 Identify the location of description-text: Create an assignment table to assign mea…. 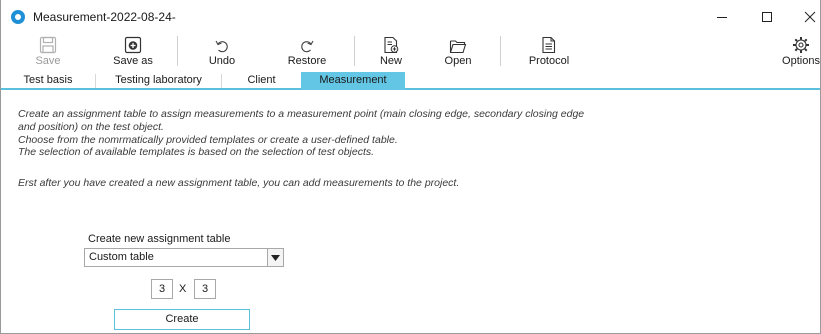
(301, 133).